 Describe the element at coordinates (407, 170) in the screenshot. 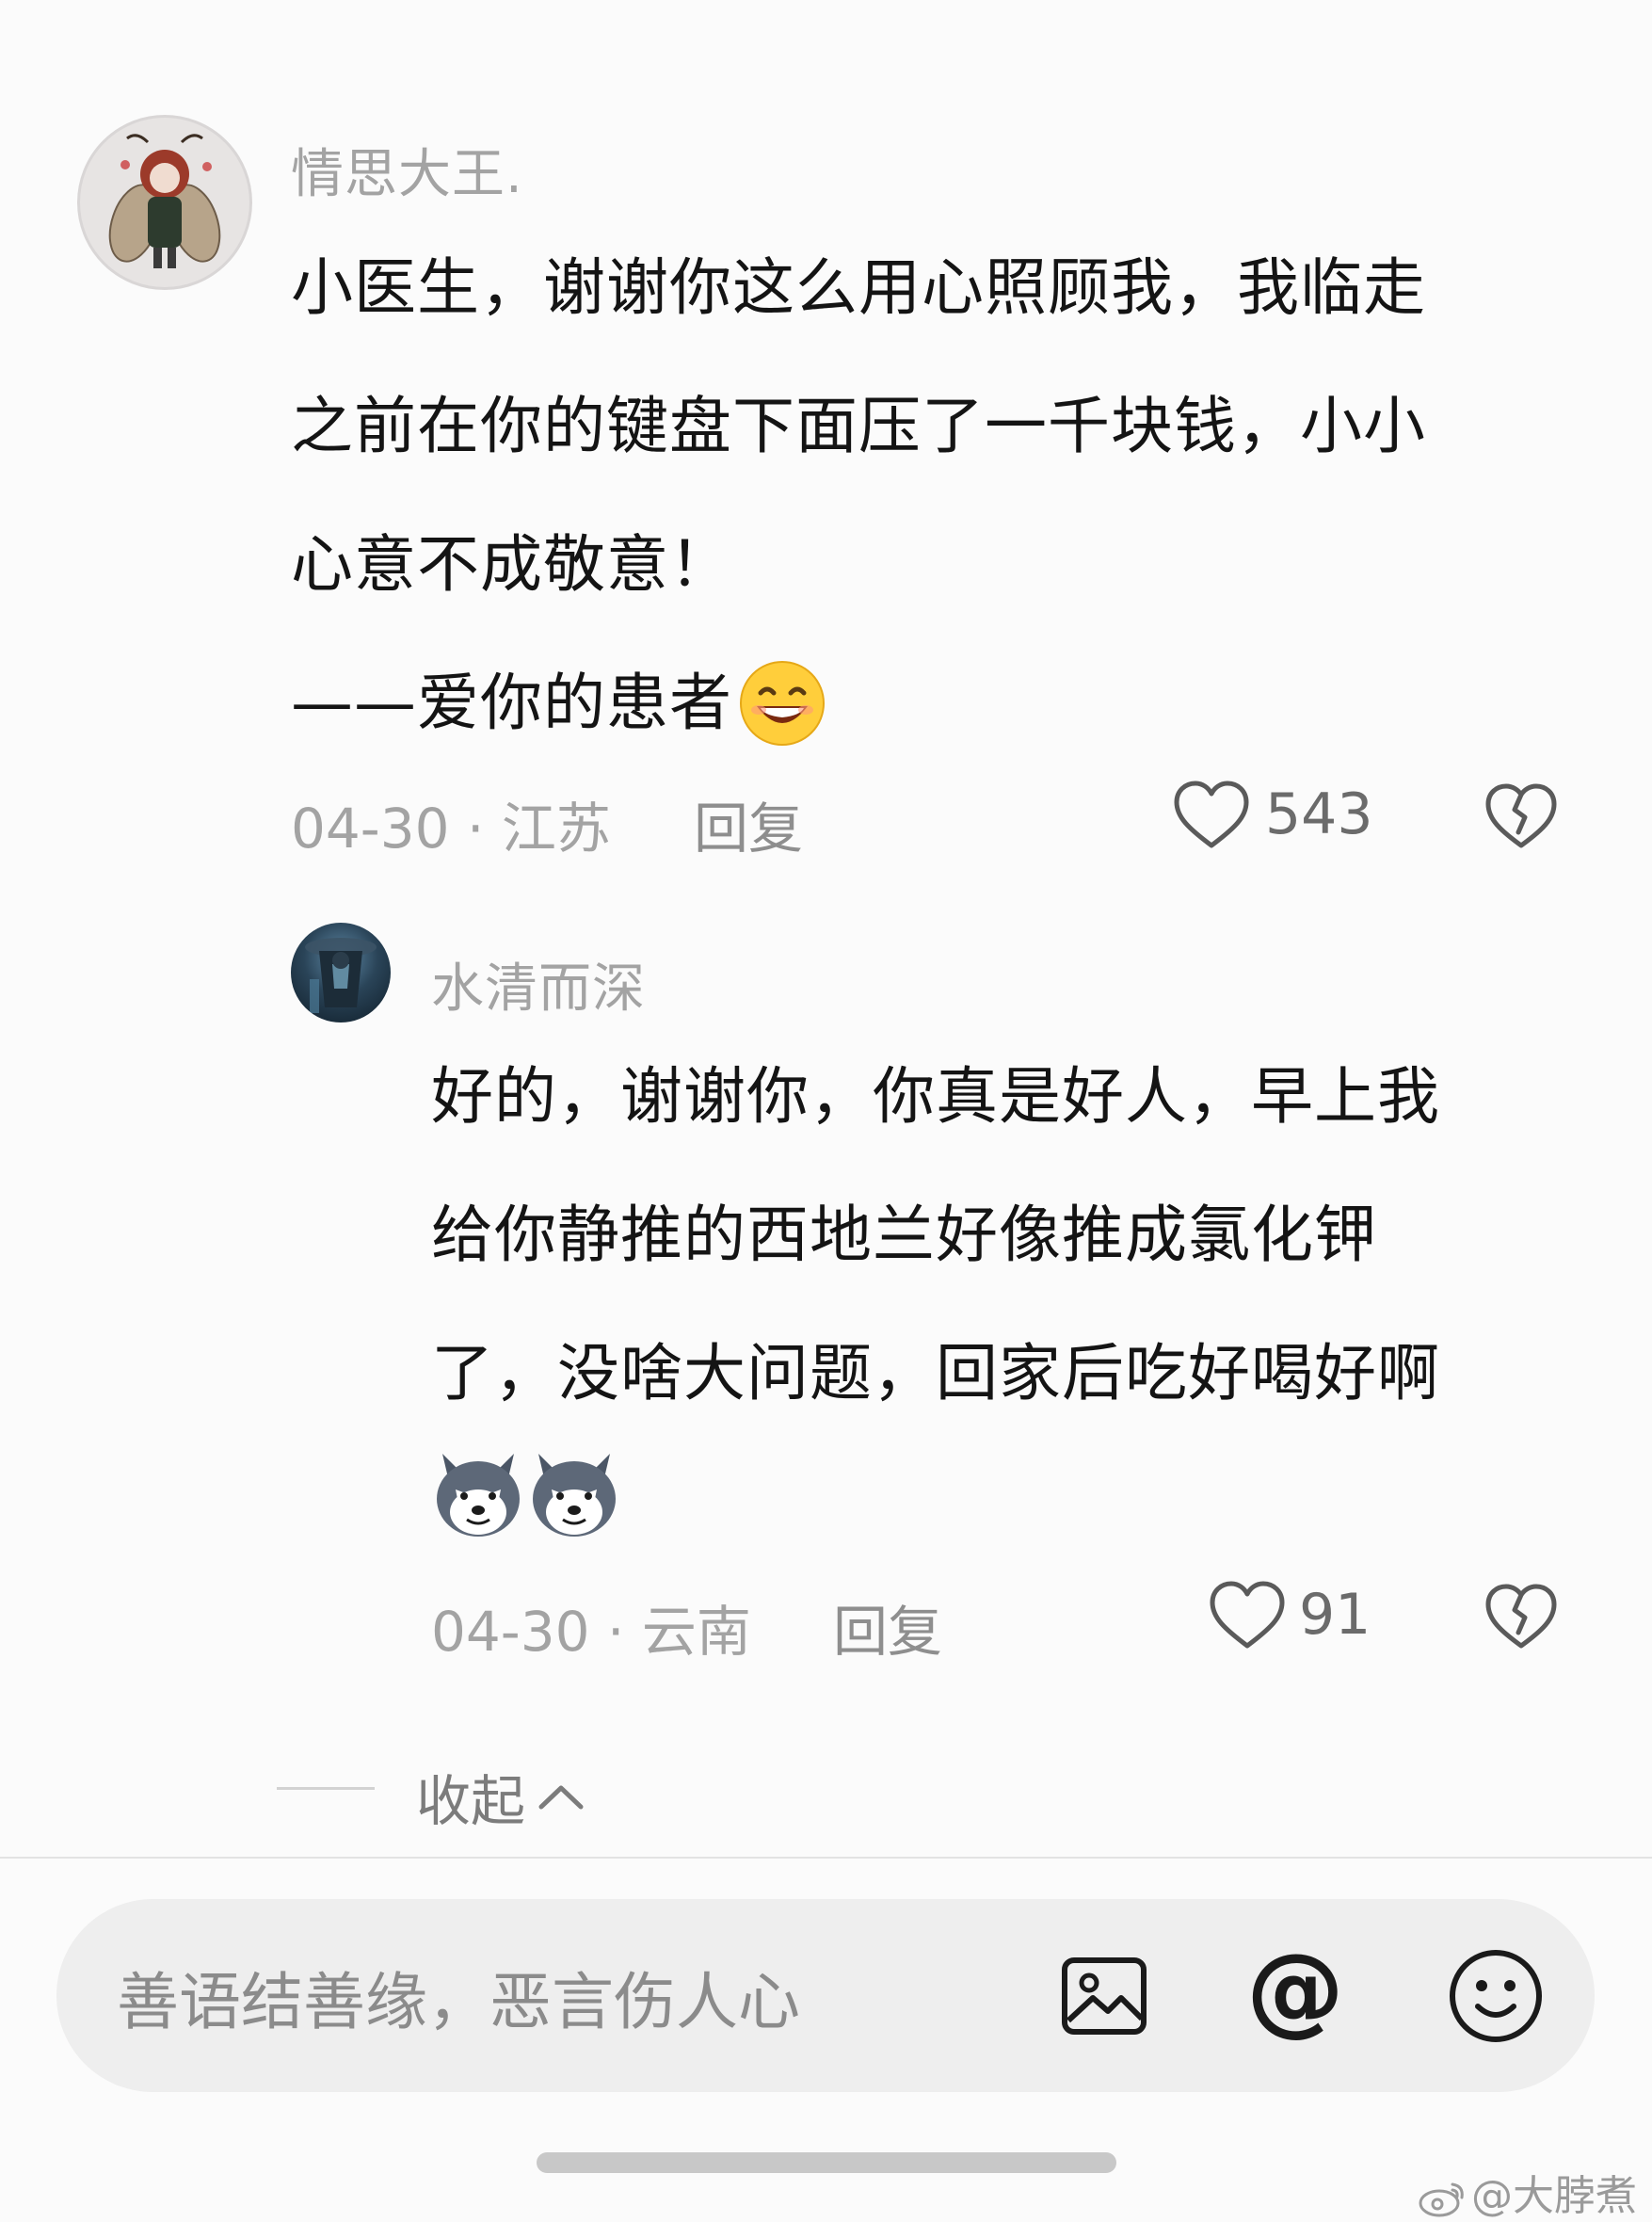

I see `comment-username: 情思大王.` at that location.